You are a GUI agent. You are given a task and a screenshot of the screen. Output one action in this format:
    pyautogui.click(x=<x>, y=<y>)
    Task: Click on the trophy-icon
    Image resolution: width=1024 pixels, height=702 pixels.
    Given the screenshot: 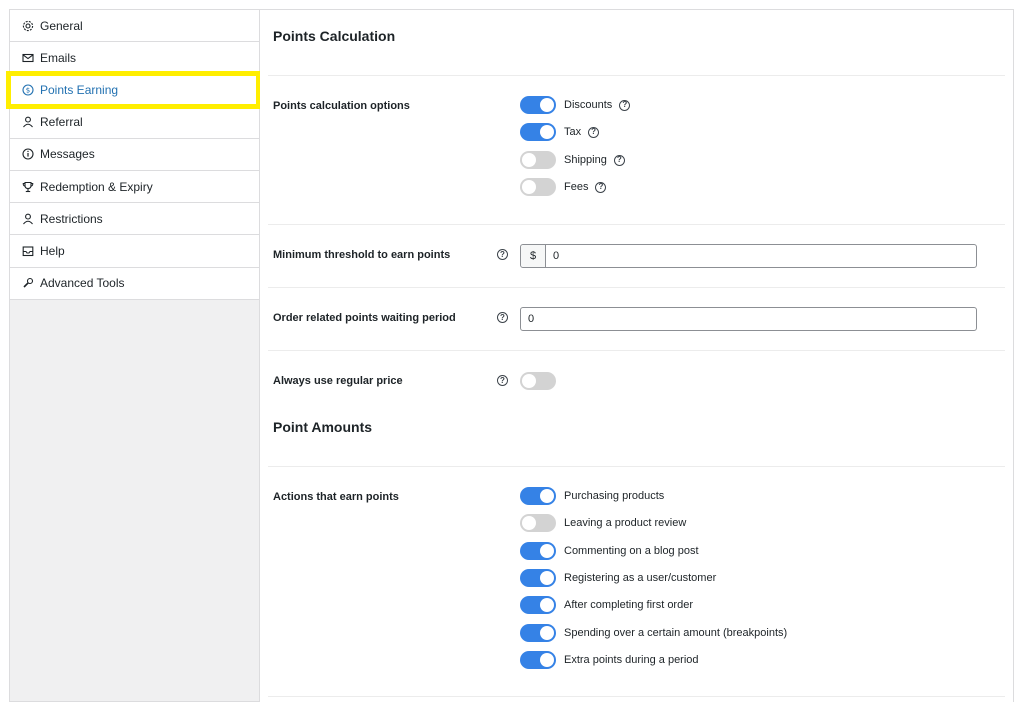 What is the action you would take?
    pyautogui.click(x=28, y=187)
    